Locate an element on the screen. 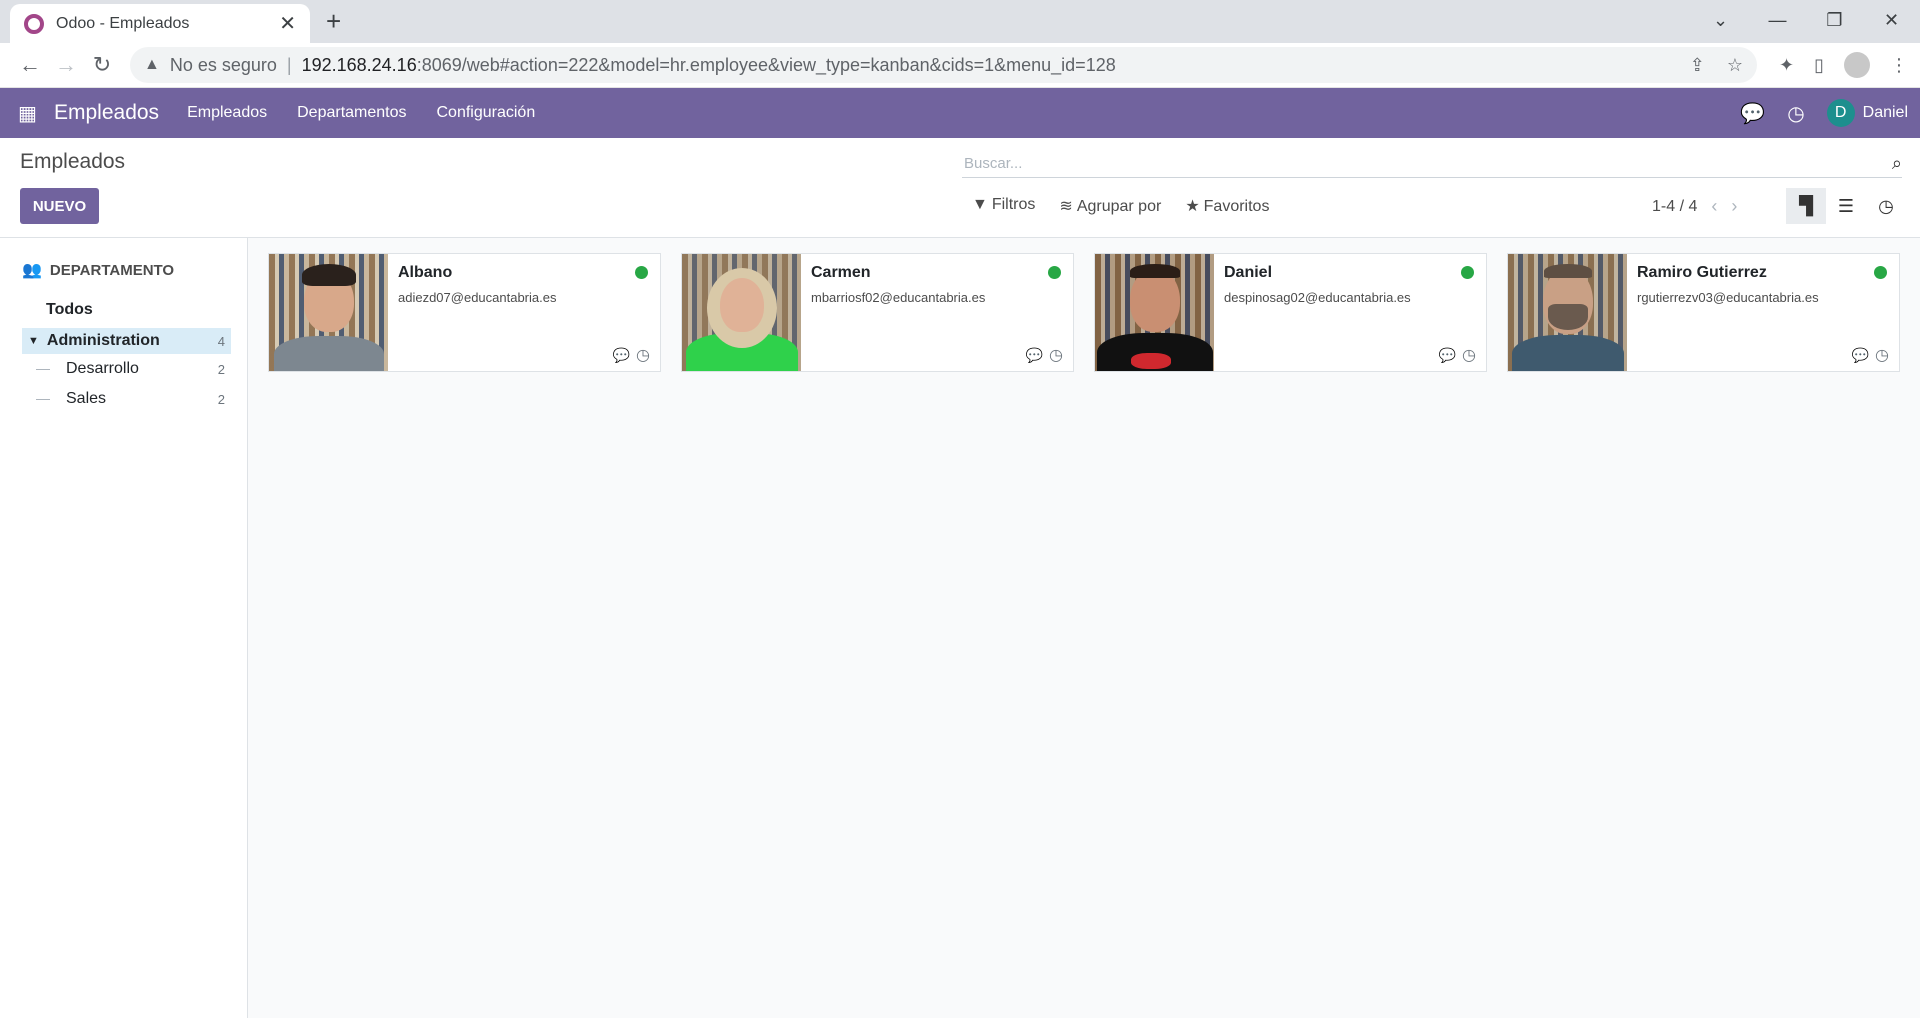 Image resolution: width=1920 pixels, height=1018 pixels. new-button: NUEVO is located at coordinates (59, 206).